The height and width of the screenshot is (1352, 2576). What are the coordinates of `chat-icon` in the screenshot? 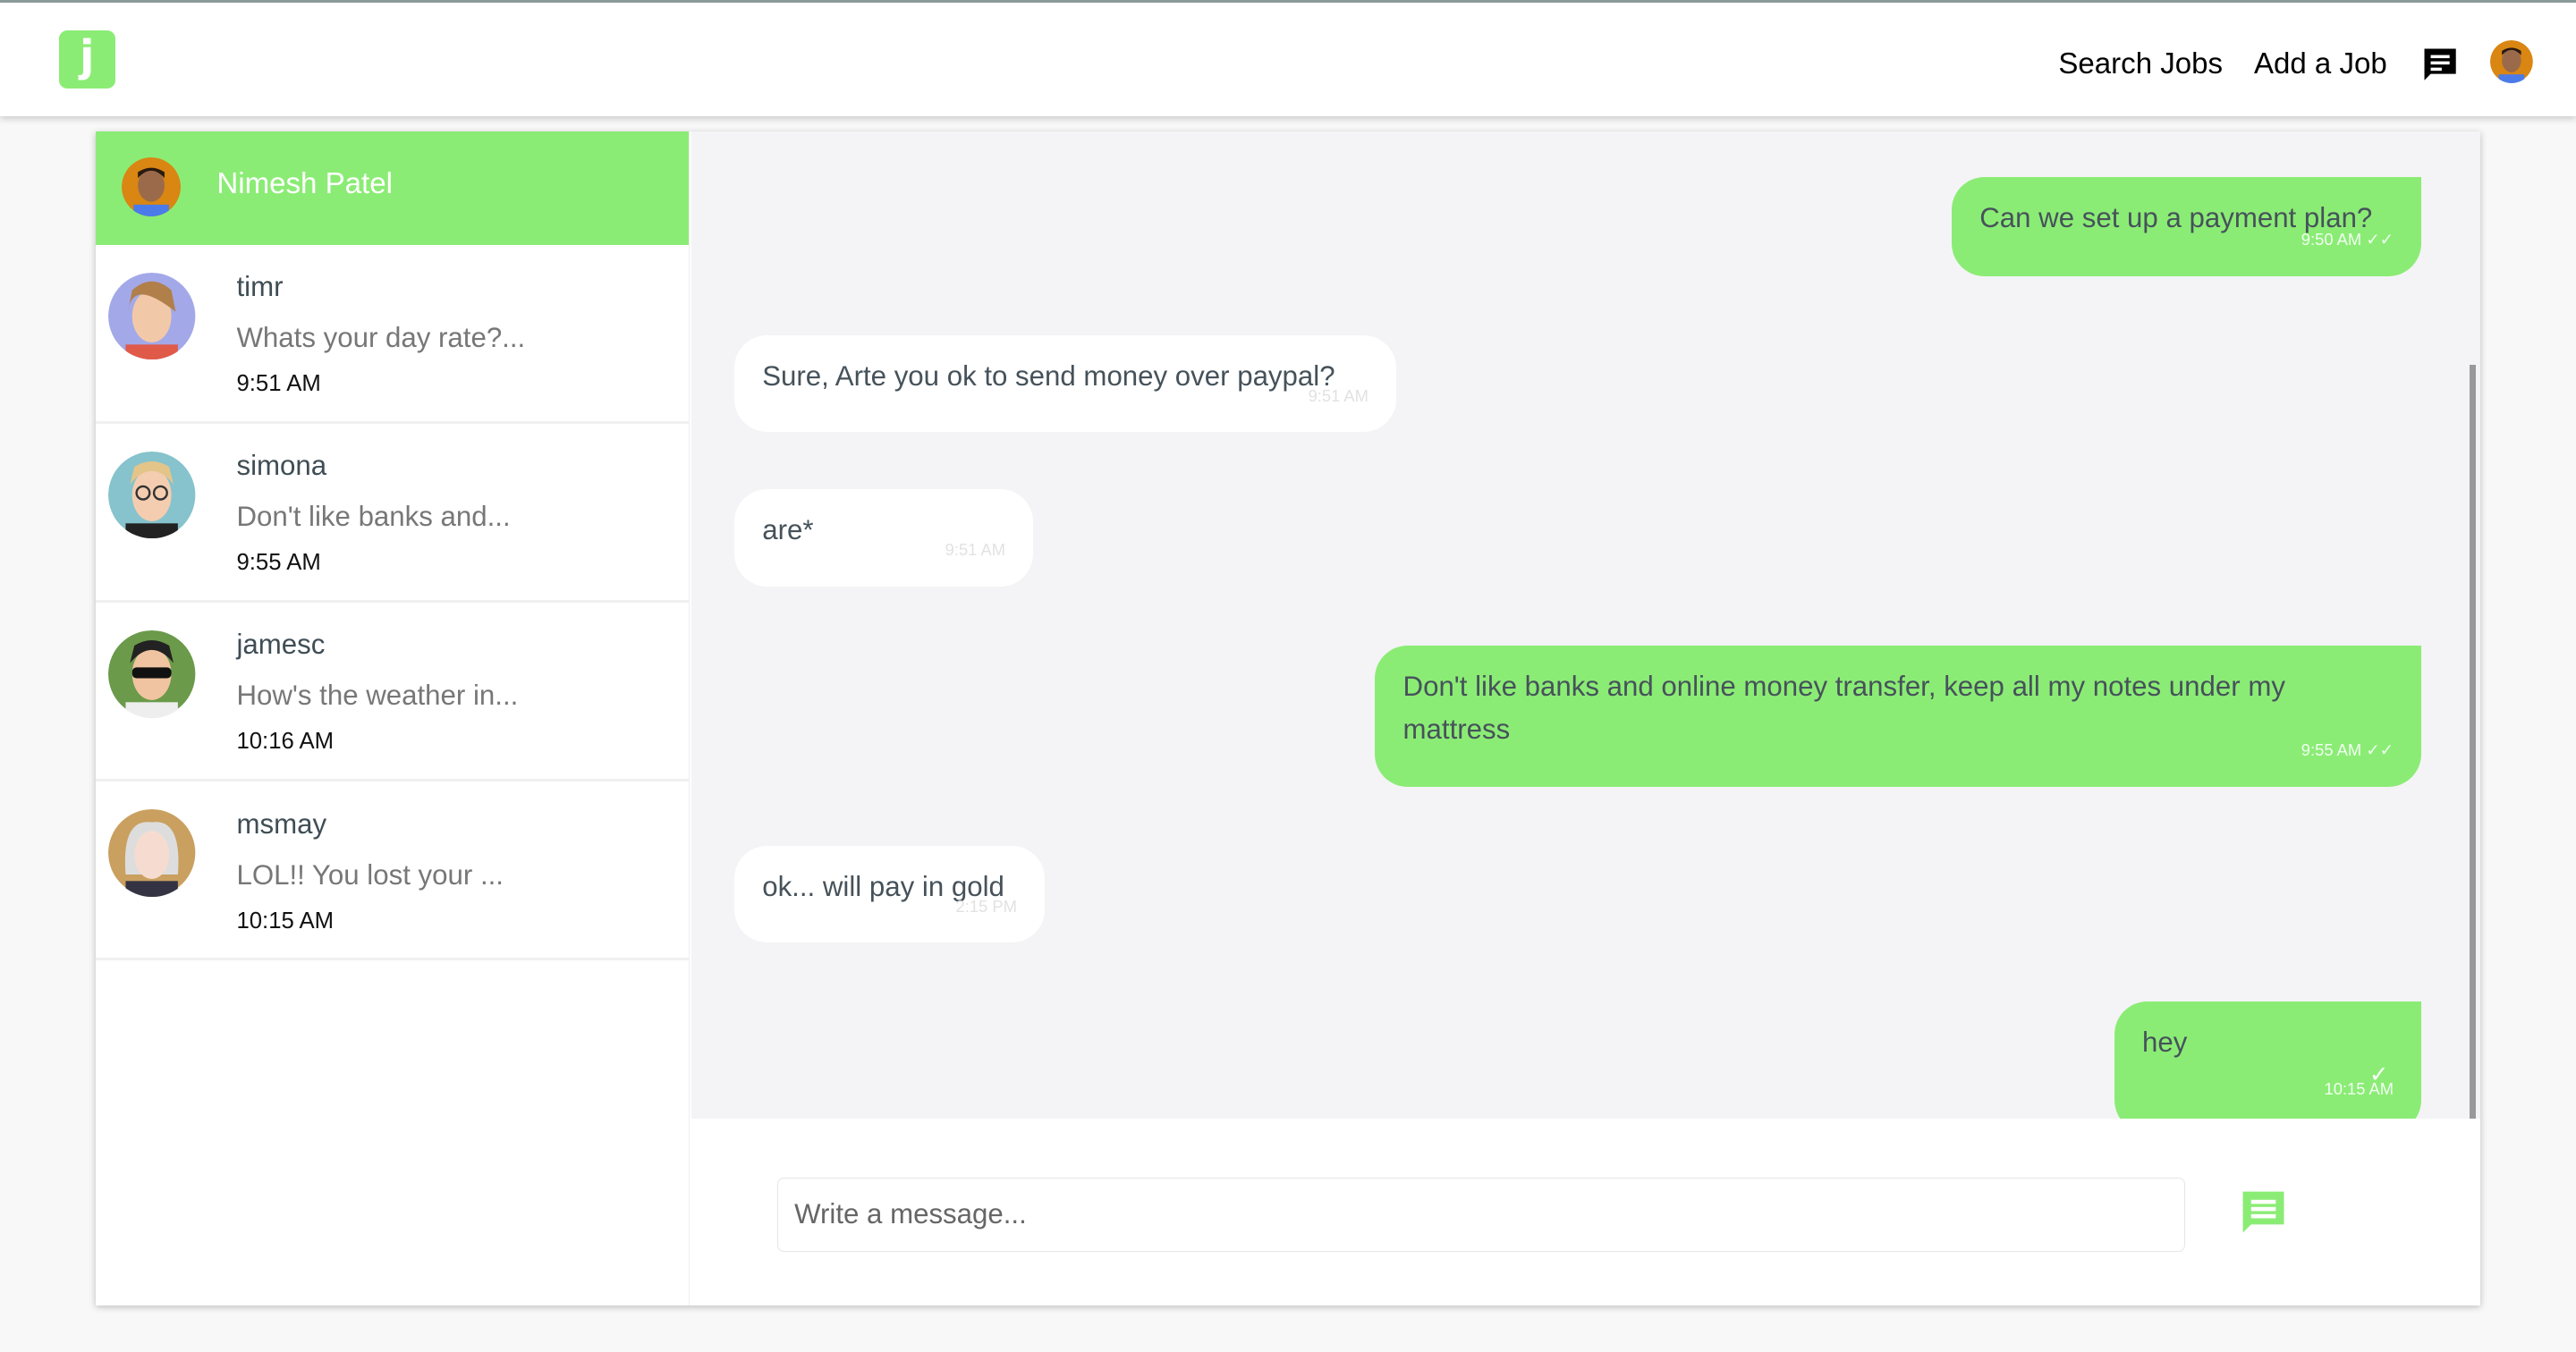 It's located at (2440, 64).